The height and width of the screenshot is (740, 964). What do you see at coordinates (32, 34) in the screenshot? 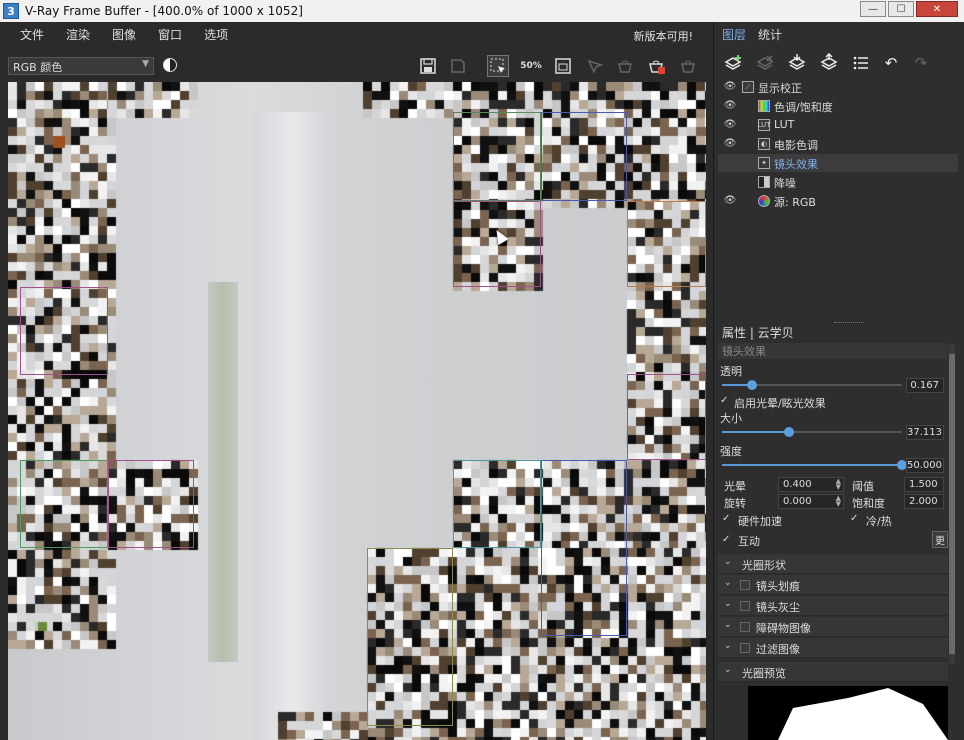
I see `menu-file: 文件` at bounding box center [32, 34].